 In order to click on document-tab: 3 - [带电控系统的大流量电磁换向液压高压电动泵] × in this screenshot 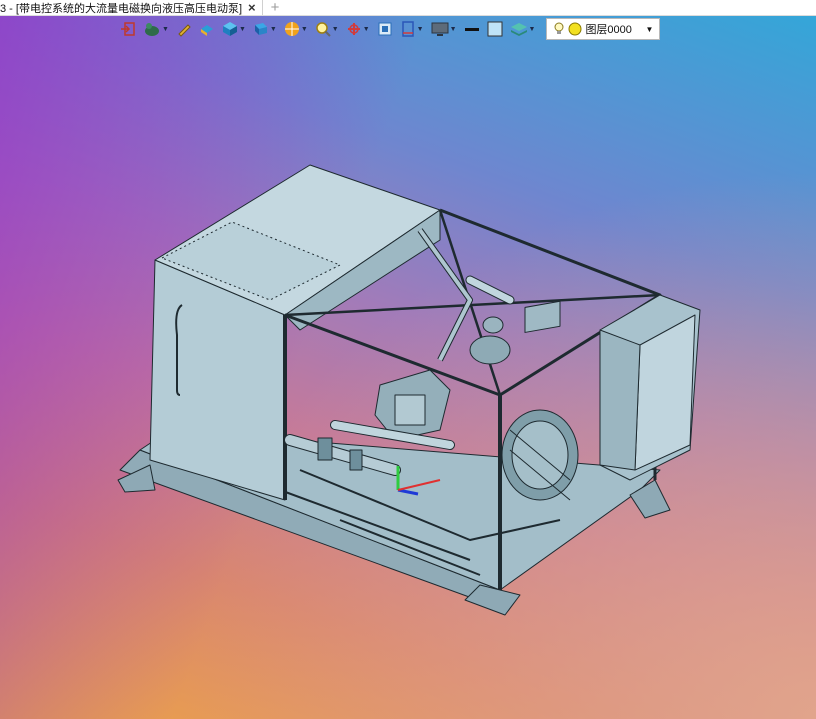, I will do `click(131, 7)`.